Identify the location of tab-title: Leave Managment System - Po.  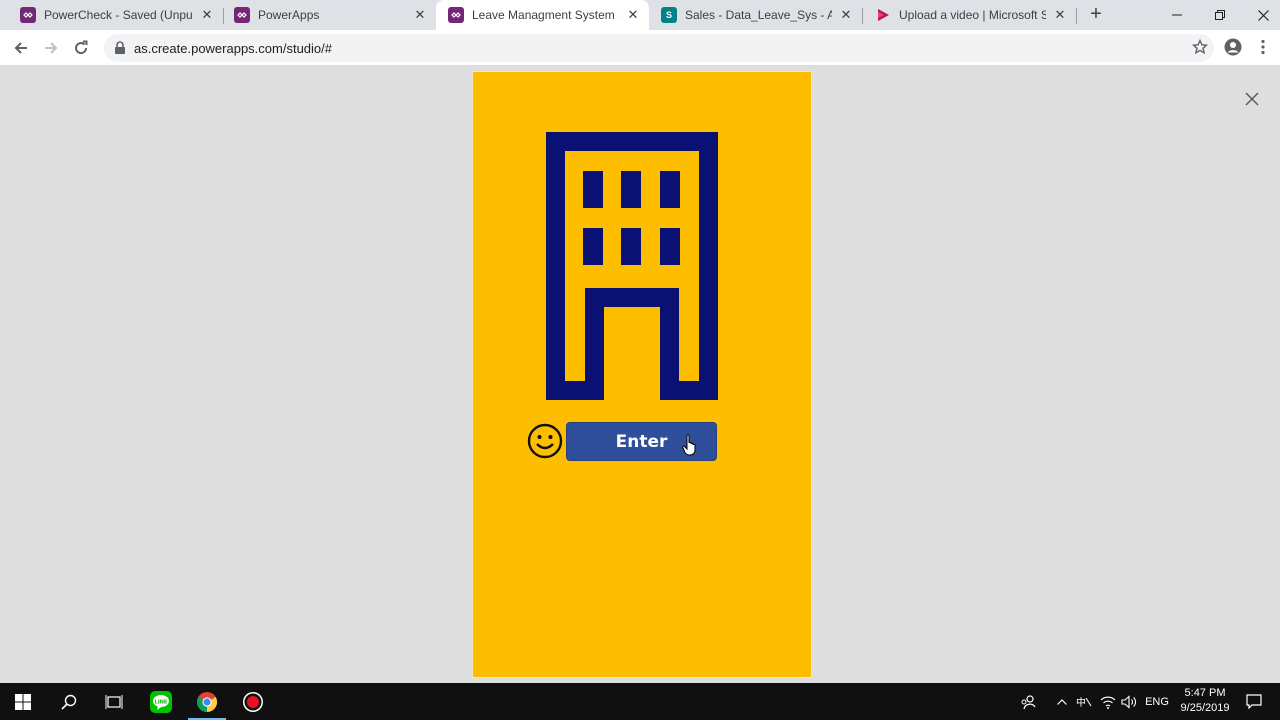
(545, 15).